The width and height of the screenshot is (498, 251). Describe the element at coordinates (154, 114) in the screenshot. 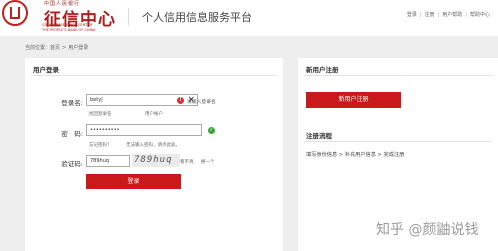

I see `user-account-link: 用户帐户` at that location.